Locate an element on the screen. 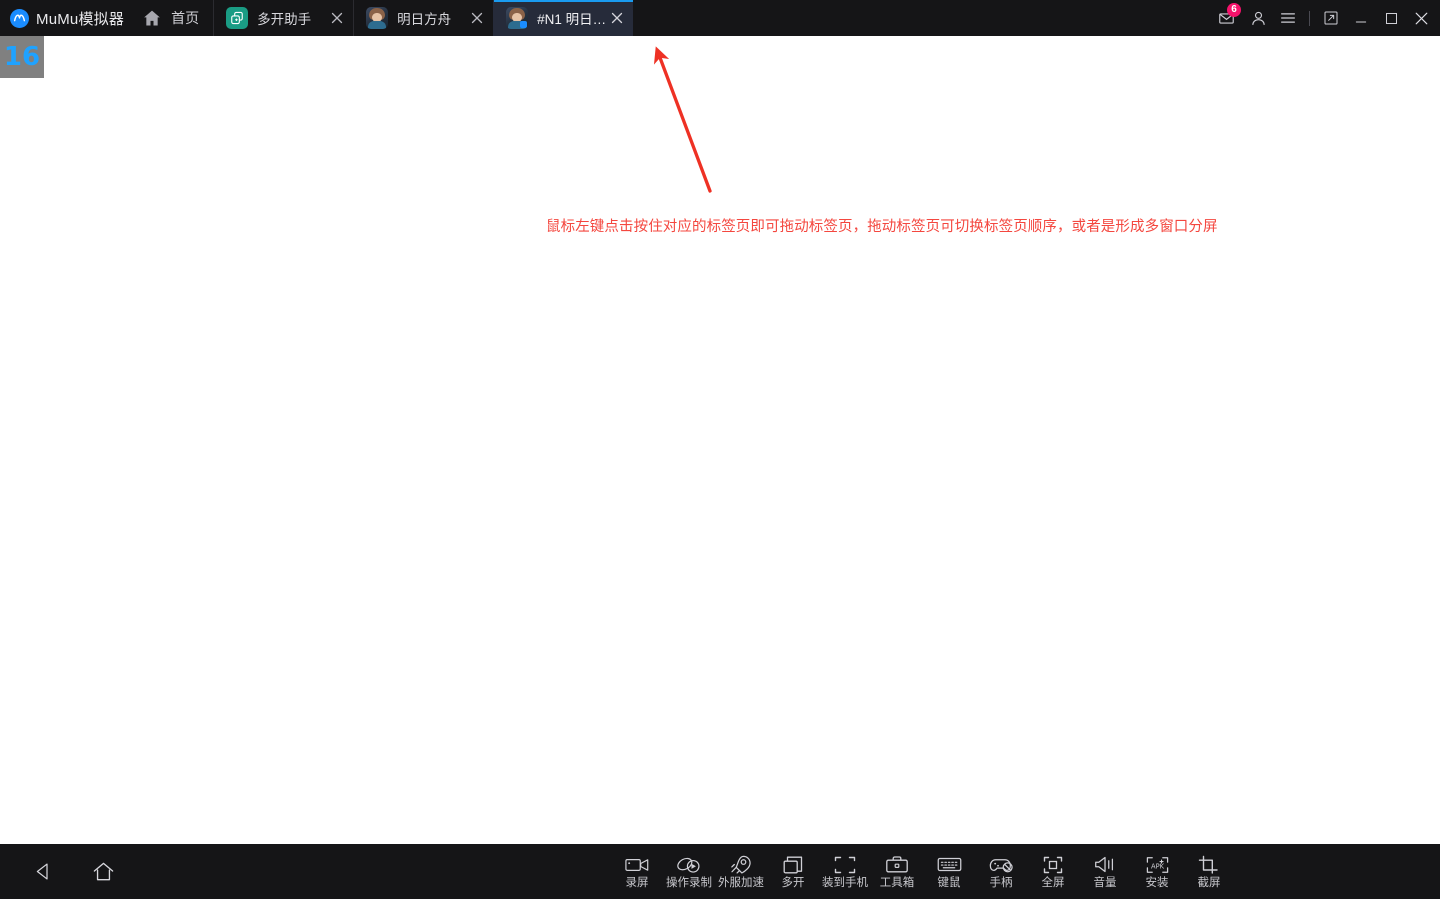  svg-text: APK is located at coordinates (1157, 866).